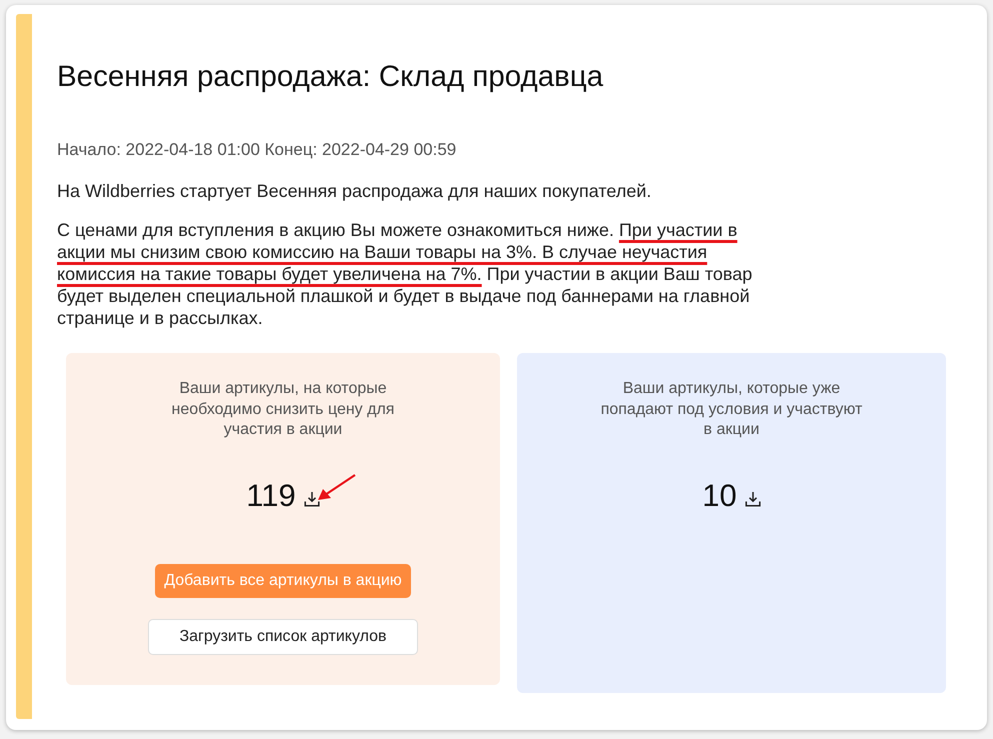  I want to click on promotion-period: Начало: 2022-04-18 01:00 Конец: 2022-04-29 00:59, so click(257, 150).